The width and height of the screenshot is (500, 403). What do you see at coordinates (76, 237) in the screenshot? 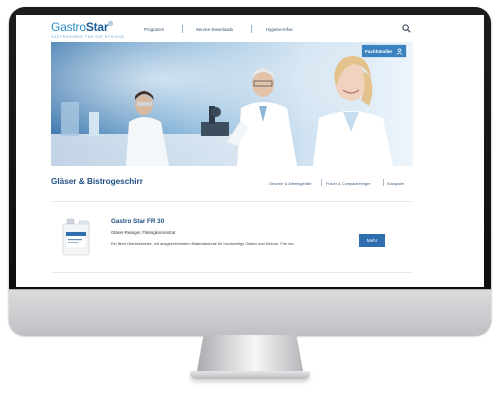
I see `product-canister-image` at bounding box center [76, 237].